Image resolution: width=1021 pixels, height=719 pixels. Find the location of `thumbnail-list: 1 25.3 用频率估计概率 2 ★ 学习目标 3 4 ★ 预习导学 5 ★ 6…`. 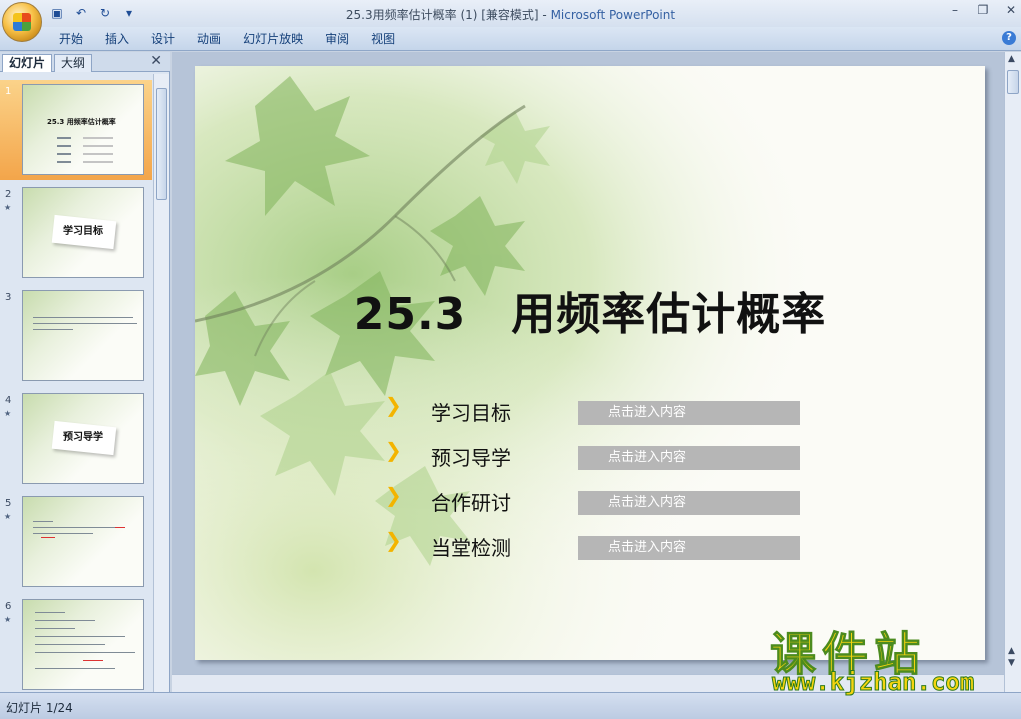

thumbnail-list: 1 25.3 用频率估计概率 2 ★ 学习目标 3 4 ★ 预习导学 5 ★ 6… is located at coordinates (76, 383).